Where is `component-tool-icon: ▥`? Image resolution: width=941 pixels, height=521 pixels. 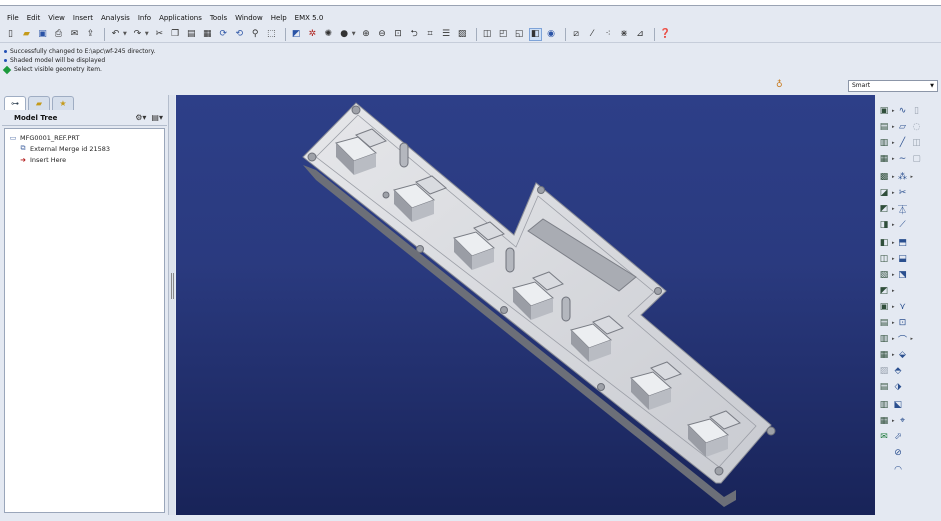 component-tool-icon: ▥ is located at coordinates (884, 405).